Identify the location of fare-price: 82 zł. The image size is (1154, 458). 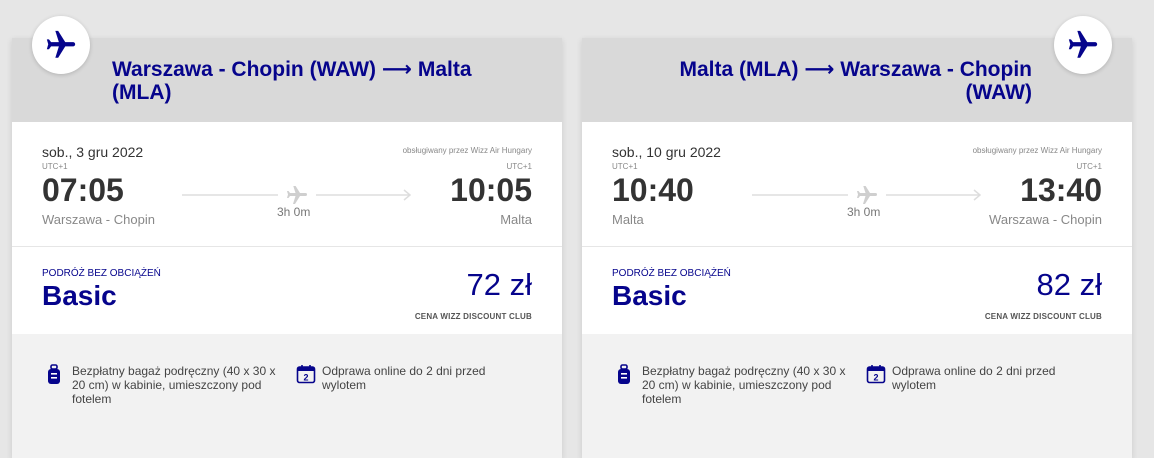
(1069, 284).